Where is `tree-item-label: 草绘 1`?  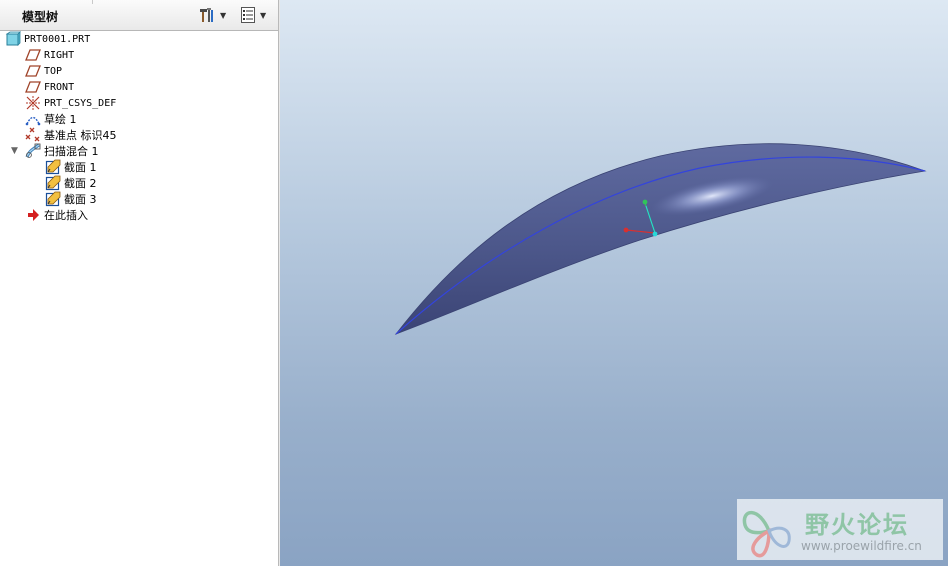 tree-item-label: 草绘 1 is located at coordinates (60, 119).